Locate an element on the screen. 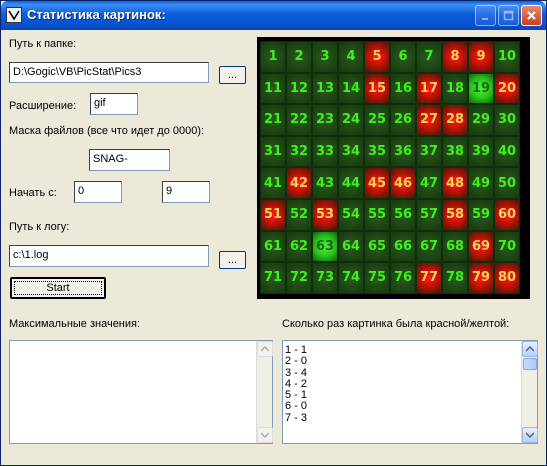  picture-cell: 62 is located at coordinates (299, 246).